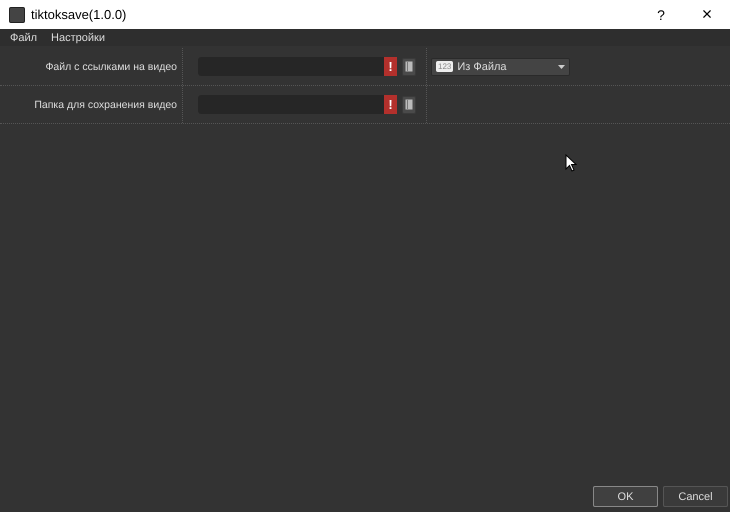 Image resolution: width=730 pixels, height=512 pixels. I want to click on dialog-button: OK, so click(625, 496).